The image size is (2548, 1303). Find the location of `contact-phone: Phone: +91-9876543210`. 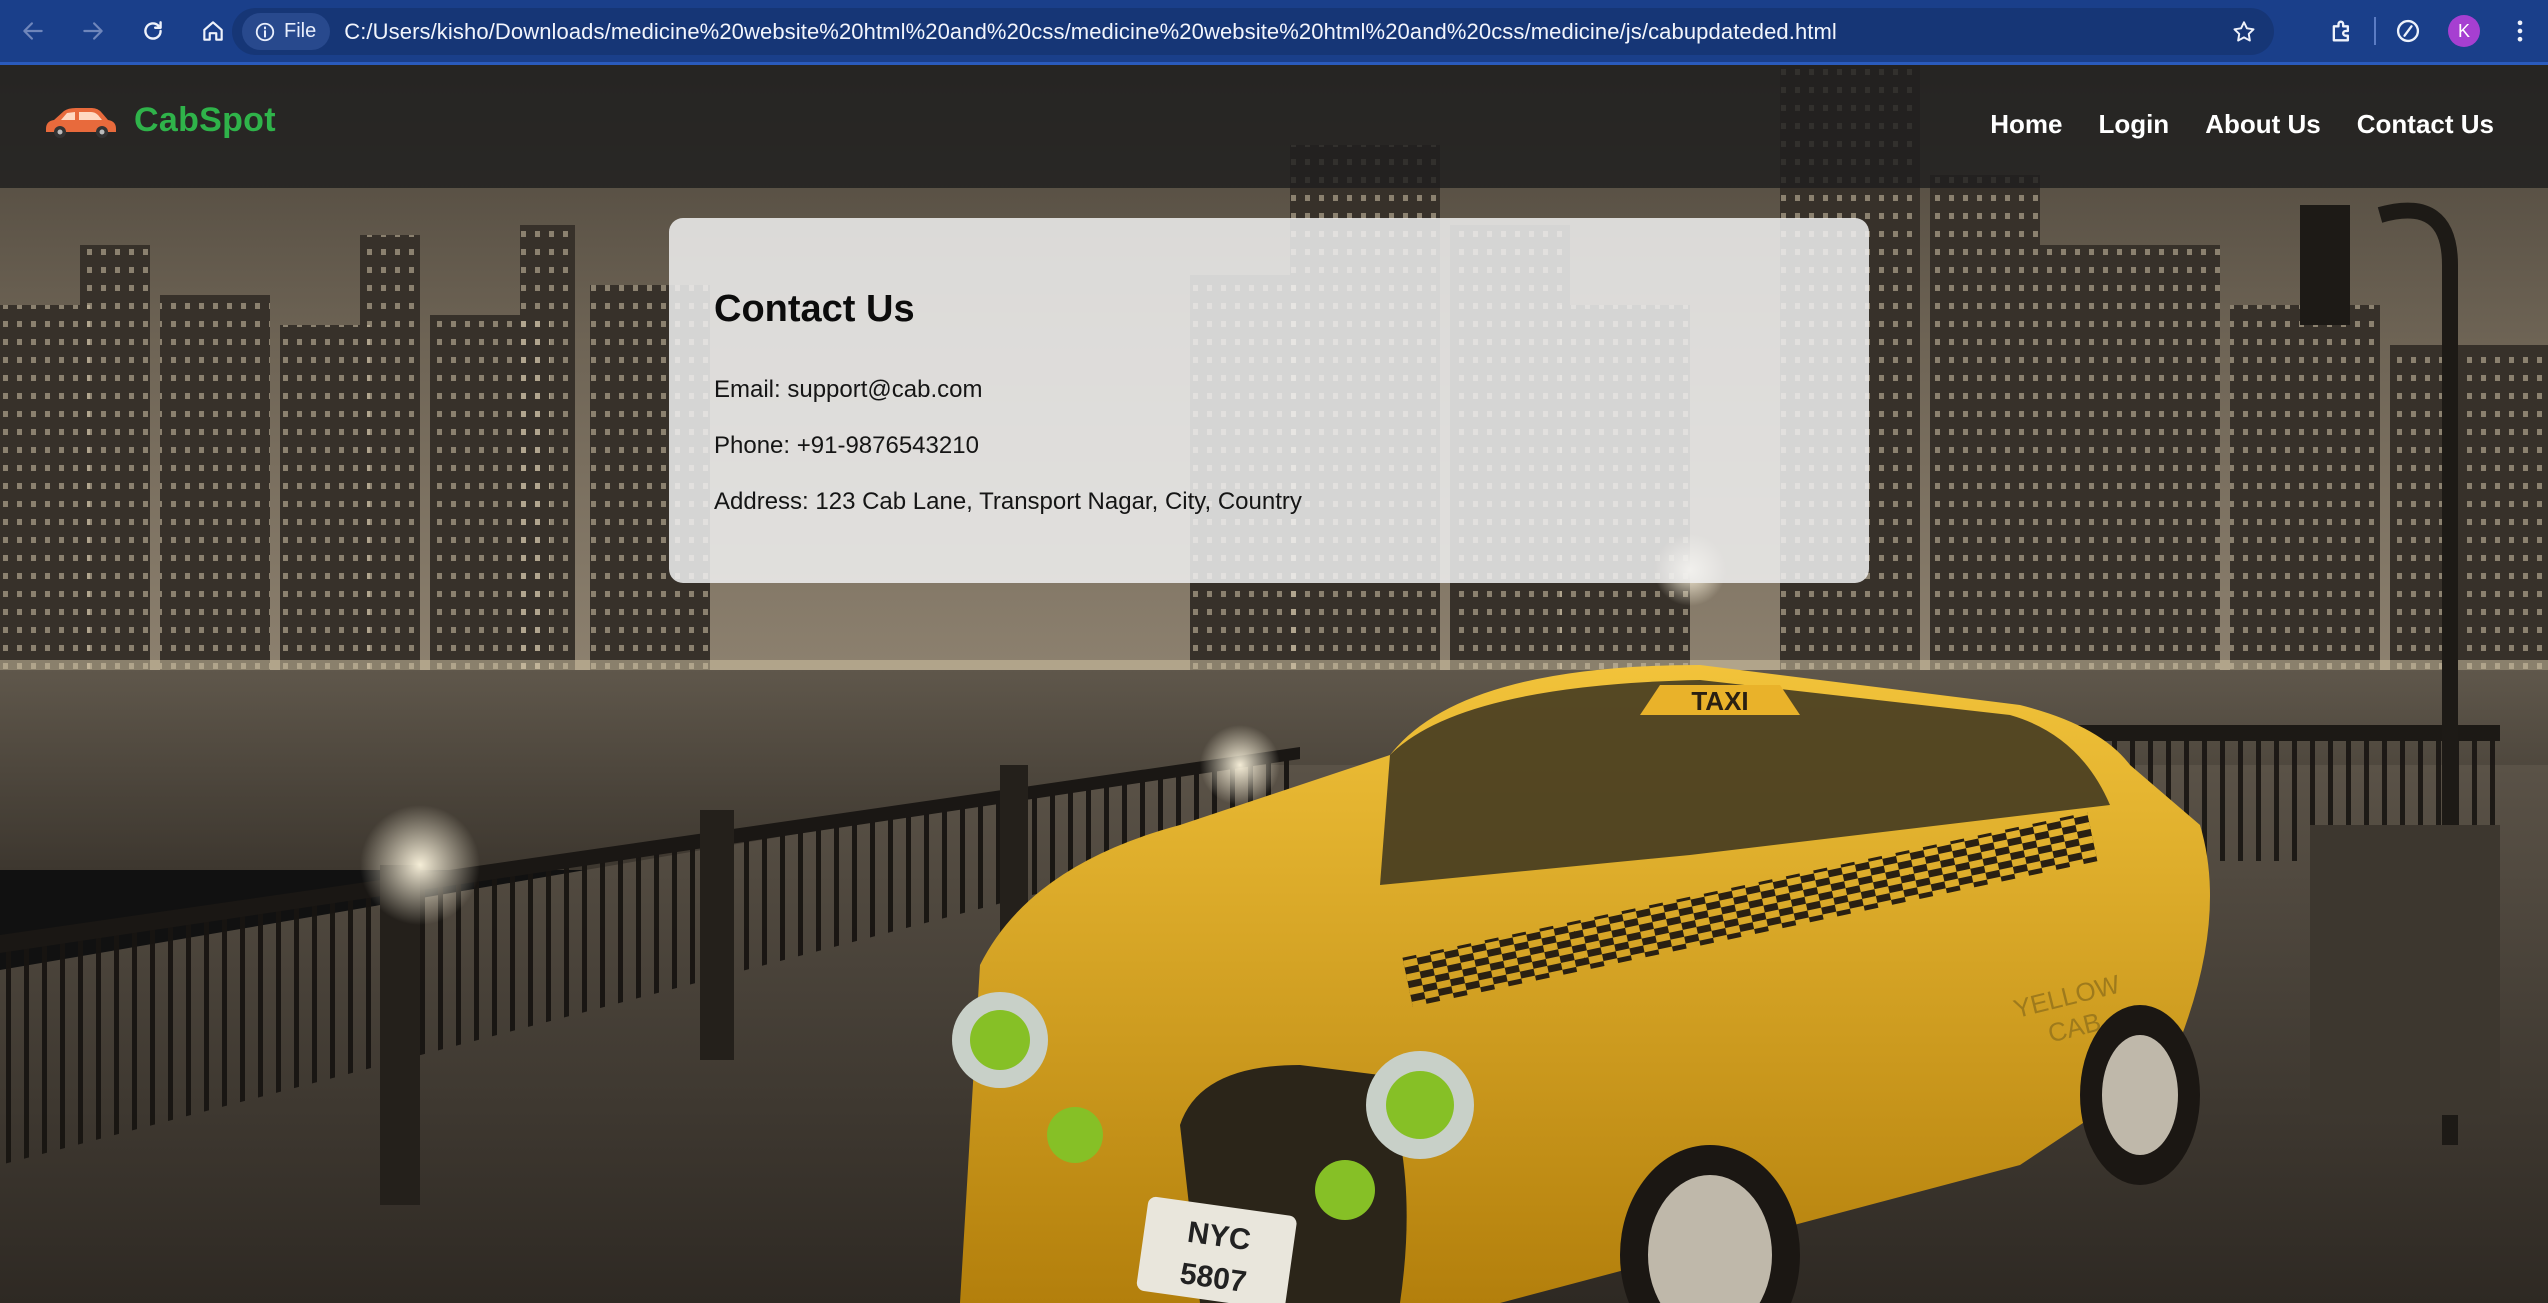

contact-phone: Phone: +91-9876543210 is located at coordinates (846, 445).